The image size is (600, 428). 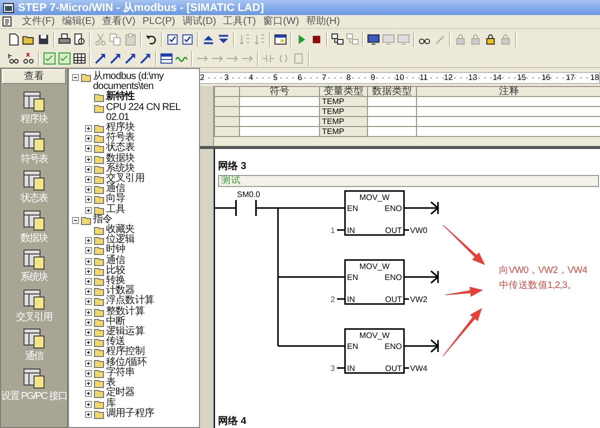 What do you see at coordinates (244, 39) in the screenshot?
I see `sort-icon` at bounding box center [244, 39].